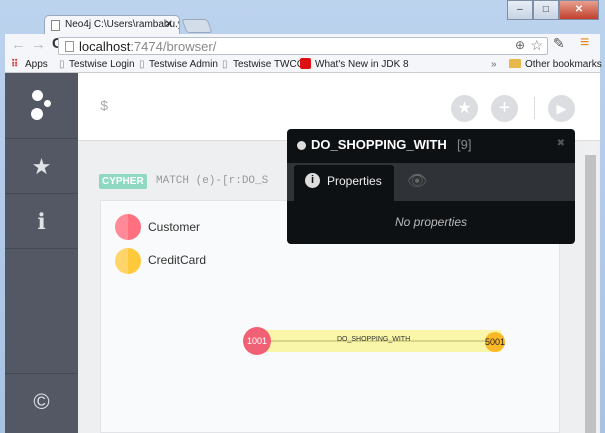 This screenshot has height=433, width=605. I want to click on bookmarks-overflow: », so click(494, 64).